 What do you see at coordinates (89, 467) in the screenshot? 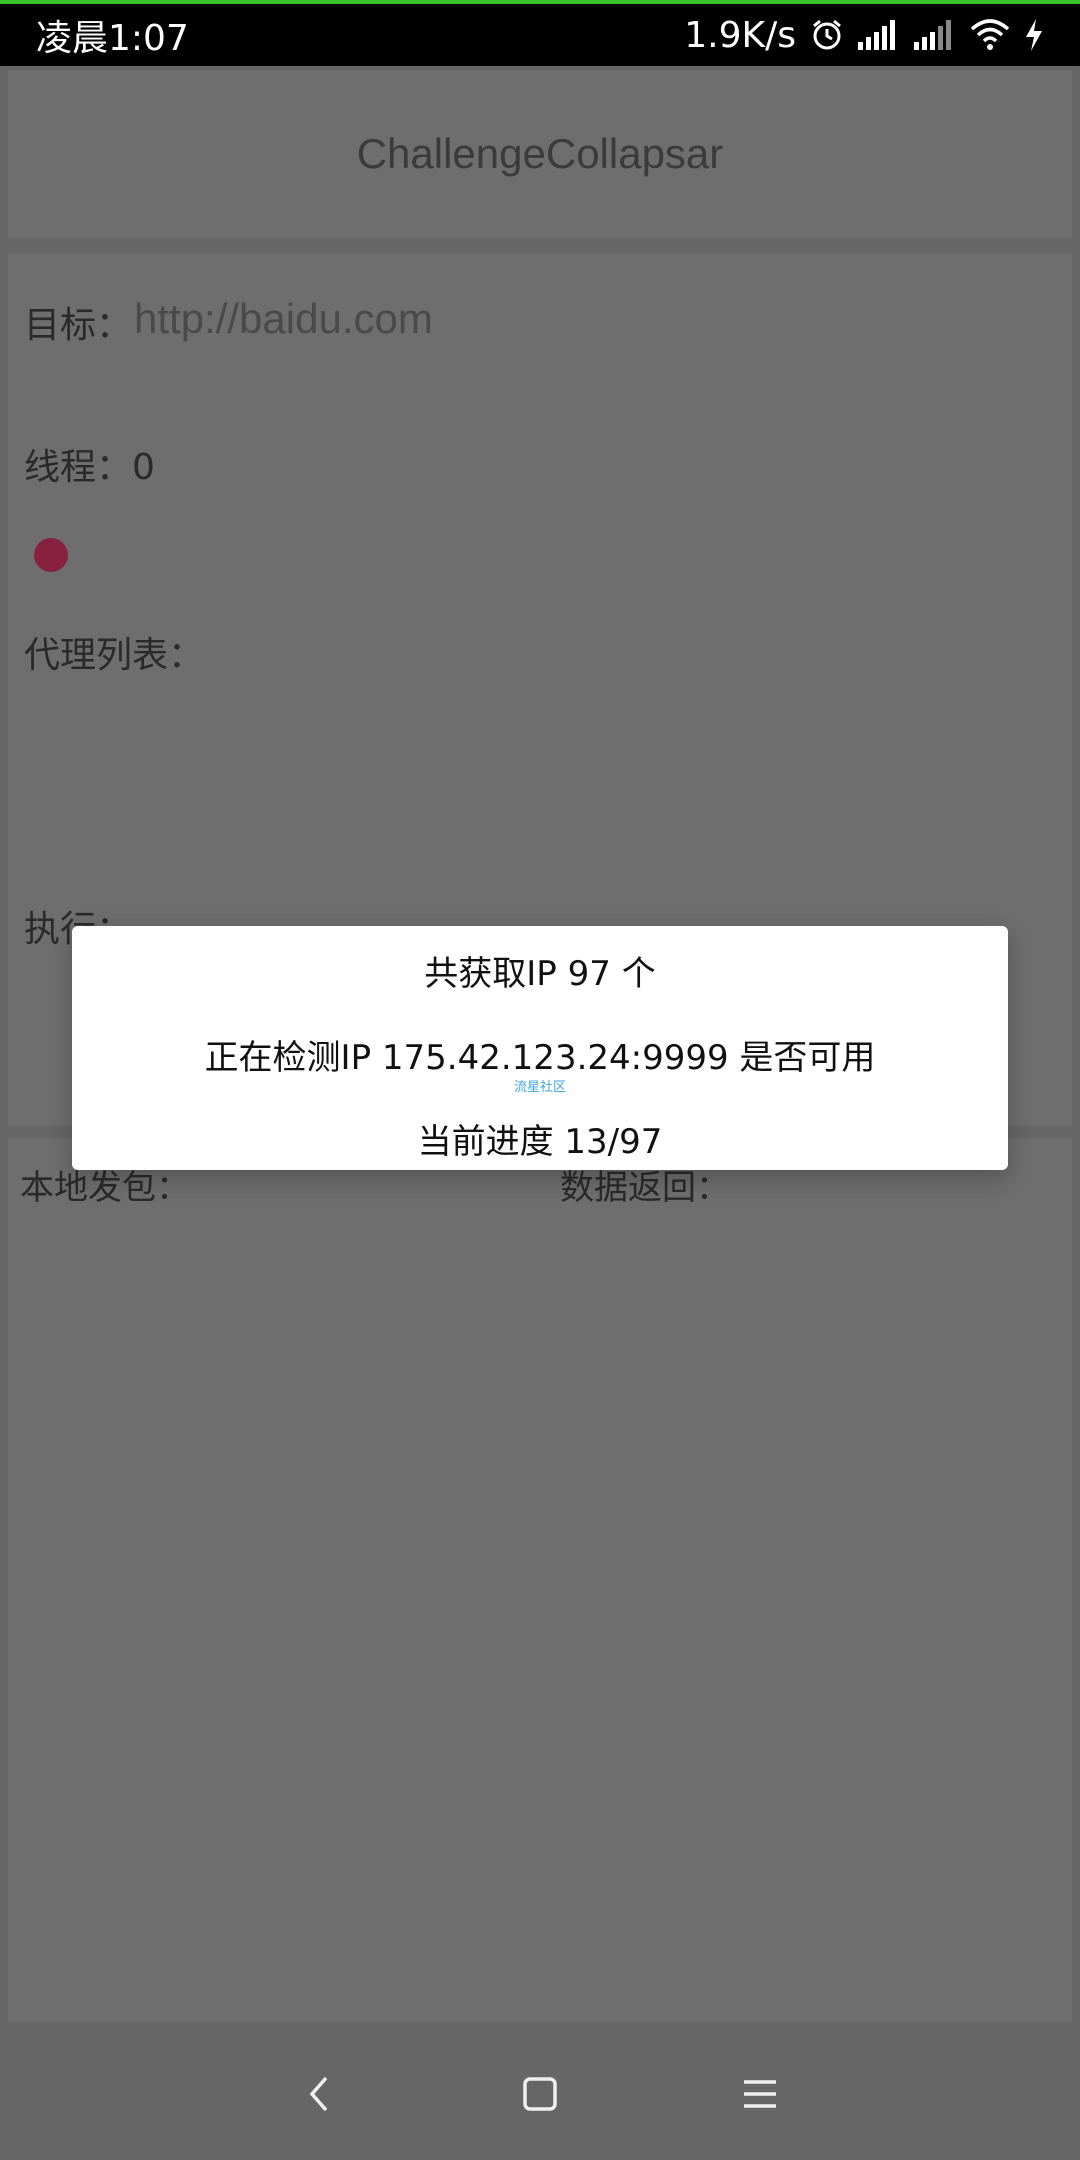
I see `threads-label: 线程：0` at bounding box center [89, 467].